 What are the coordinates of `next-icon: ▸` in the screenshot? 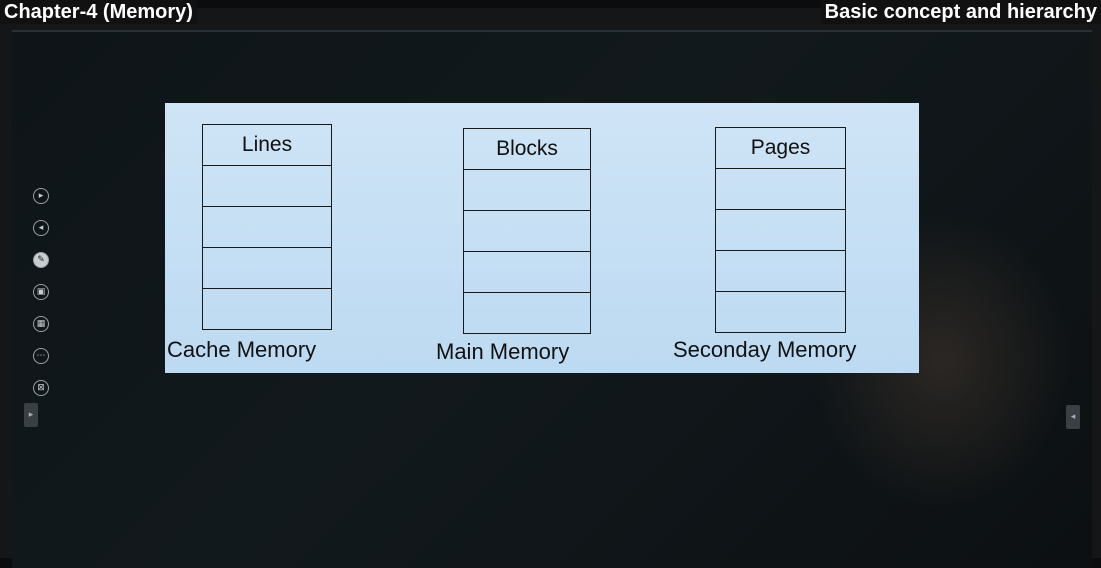 It's located at (41, 196).